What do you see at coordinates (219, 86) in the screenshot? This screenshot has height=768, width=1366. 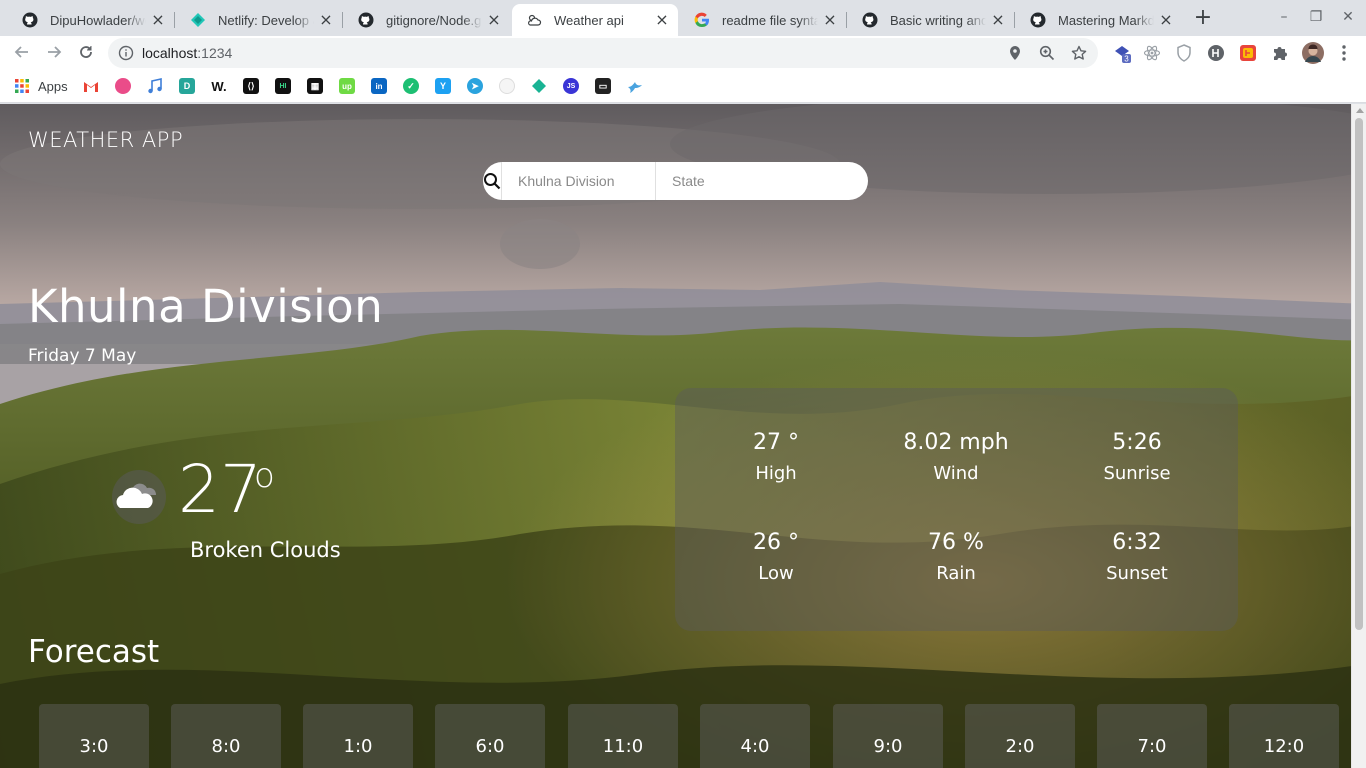 I see `w-bookmark-icon: W.` at bounding box center [219, 86].